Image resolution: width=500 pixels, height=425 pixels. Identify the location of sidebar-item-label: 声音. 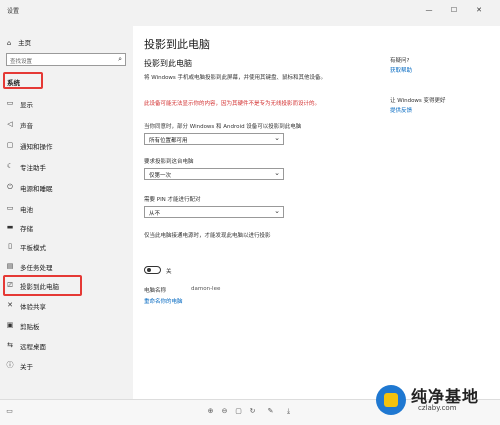
(26, 126).